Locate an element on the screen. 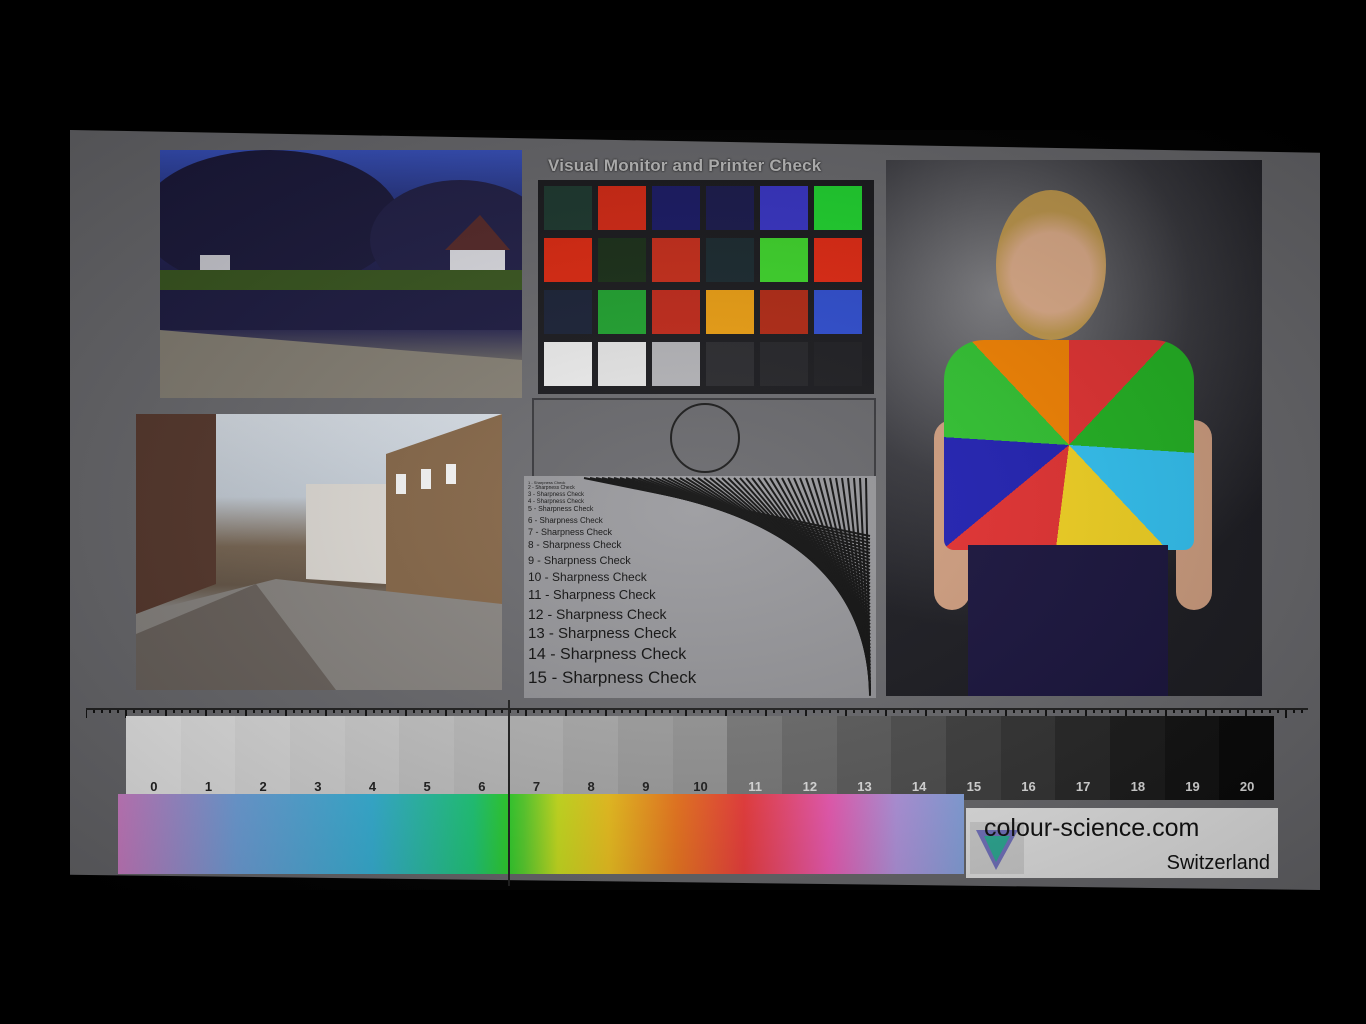  grayscale-step: 15 is located at coordinates (974, 758).